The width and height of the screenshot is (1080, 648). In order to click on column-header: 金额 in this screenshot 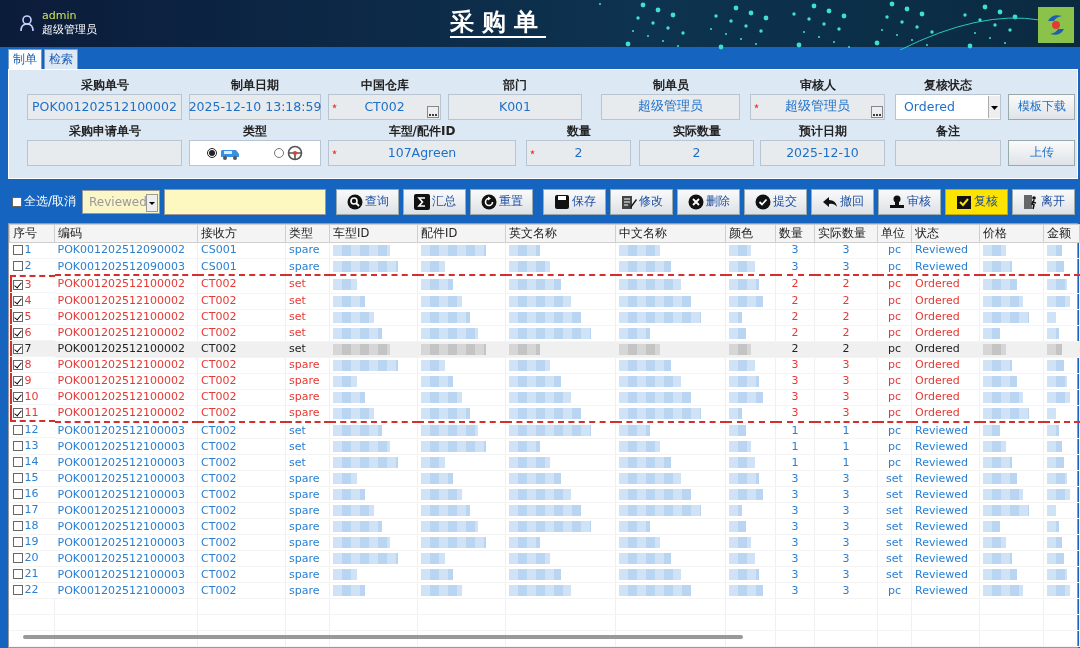, I will do `click(1061, 233)`.